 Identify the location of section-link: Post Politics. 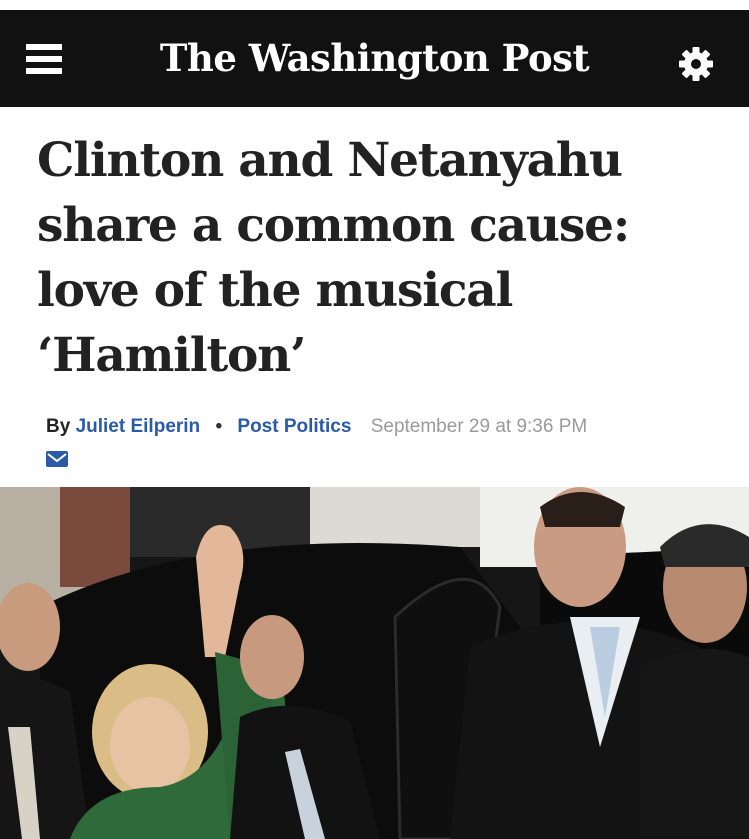
(294, 426).